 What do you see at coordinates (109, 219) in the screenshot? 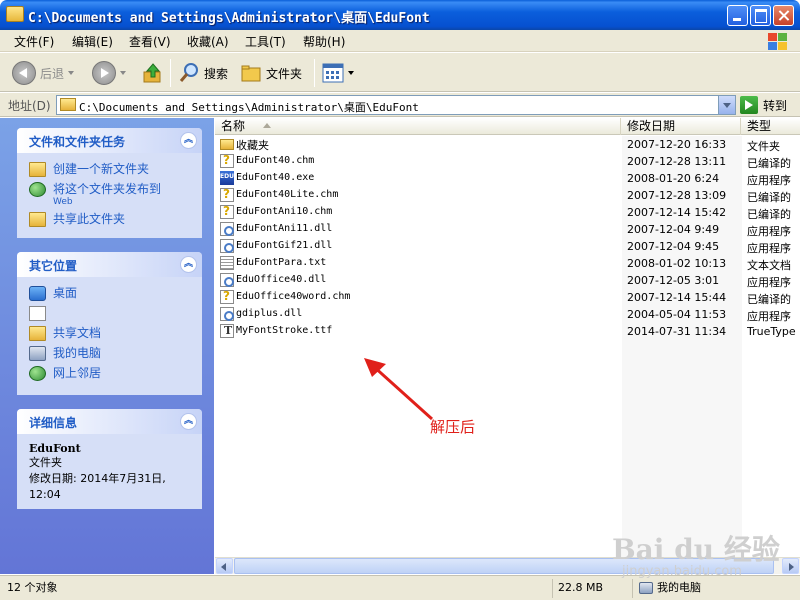
I see `task-share-folder: 共享此文件夹` at bounding box center [109, 219].